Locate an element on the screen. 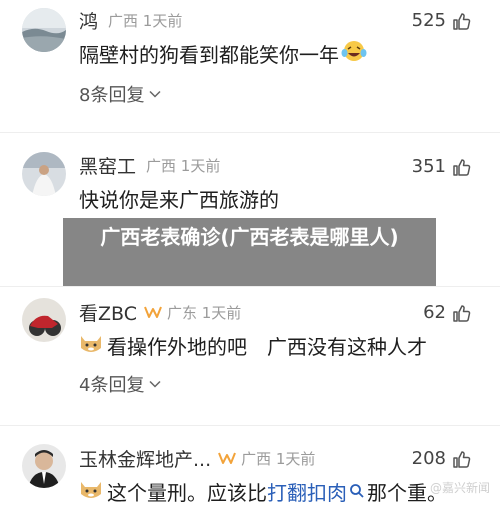  comment-text-content: 看操作外地的吧 广西没有这种人才 is located at coordinates (267, 346).